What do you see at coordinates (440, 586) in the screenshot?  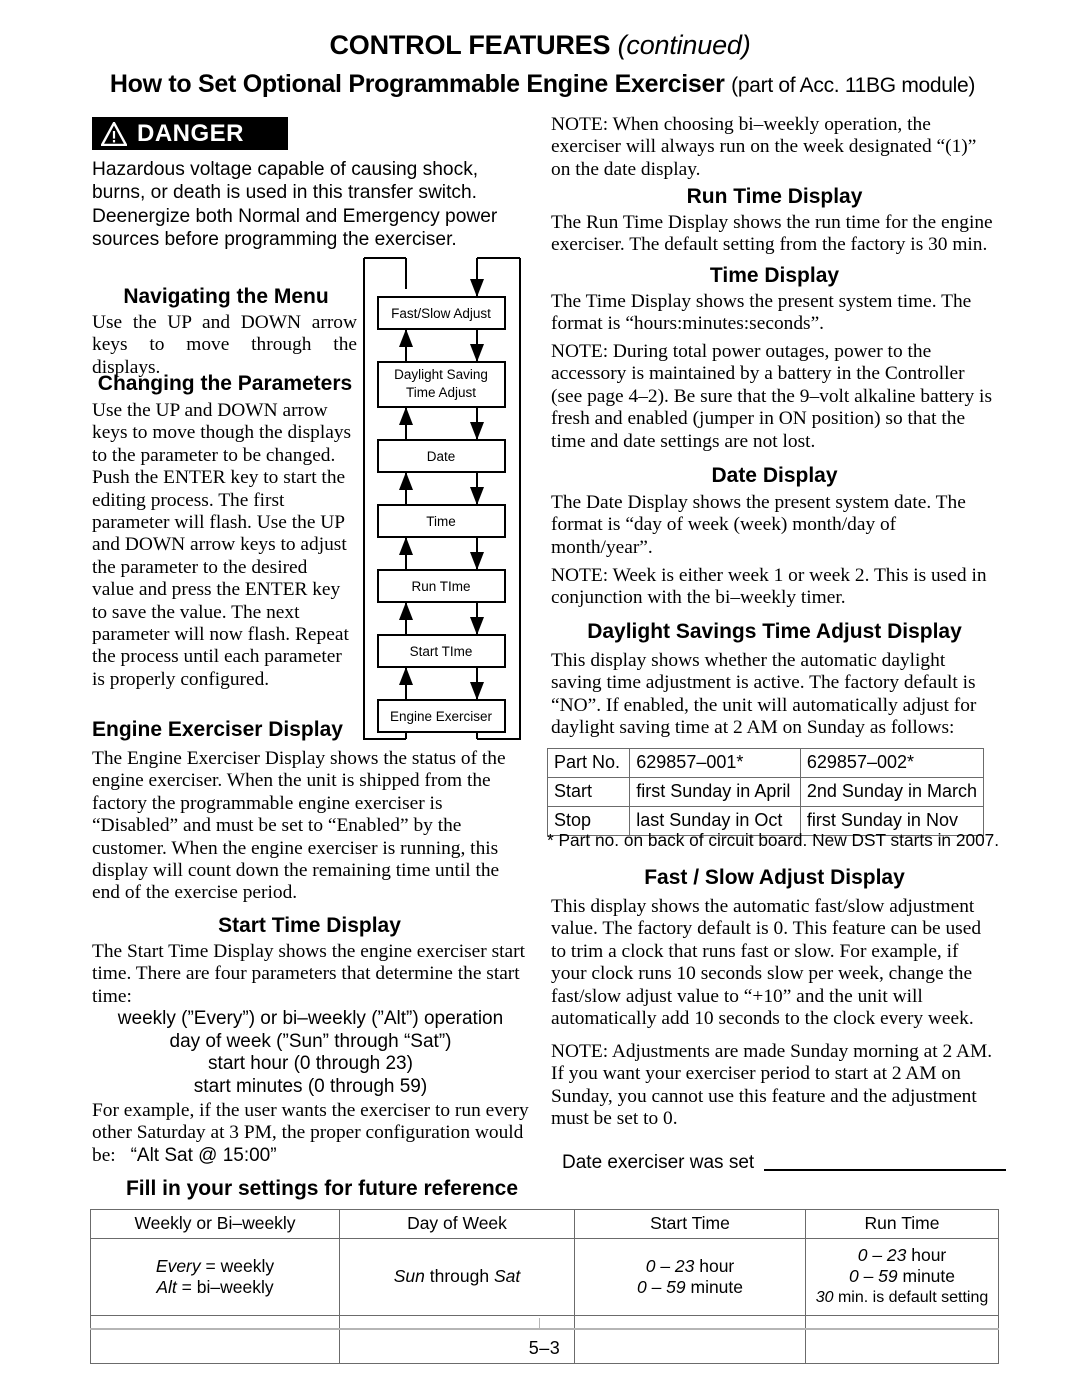 I see `flow-box-label-run-time: Run TIme` at bounding box center [440, 586].